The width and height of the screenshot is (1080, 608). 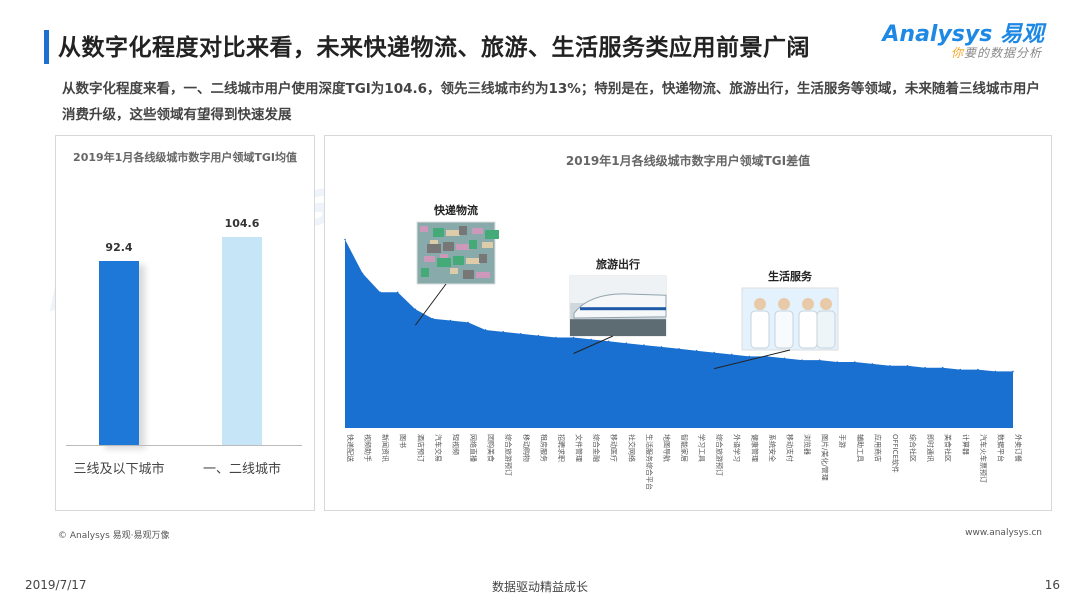 I want to click on logo-tagline-accent: 你, so click(x=957, y=53).